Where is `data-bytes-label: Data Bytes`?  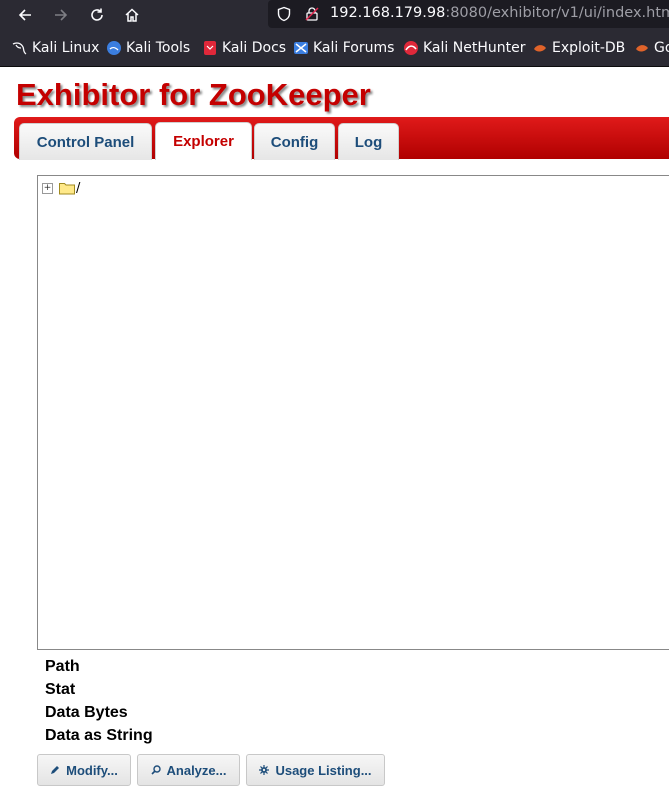 data-bytes-label: Data Bytes is located at coordinates (86, 712).